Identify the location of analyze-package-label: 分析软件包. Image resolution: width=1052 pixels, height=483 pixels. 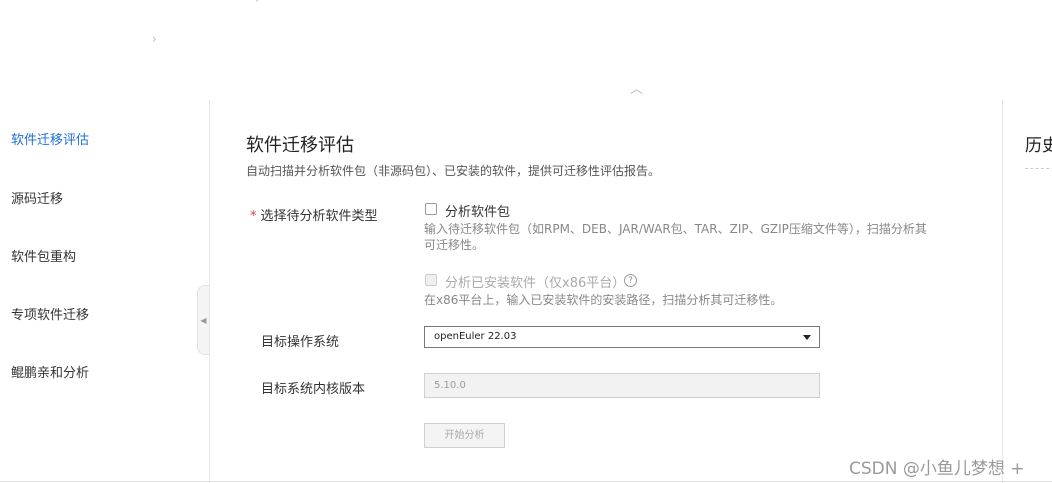
(477, 210).